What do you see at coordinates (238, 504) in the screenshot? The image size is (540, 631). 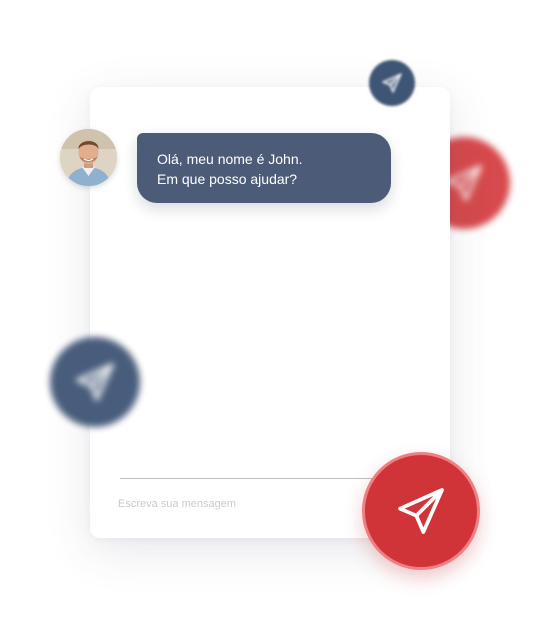 I see `message-input` at bounding box center [238, 504].